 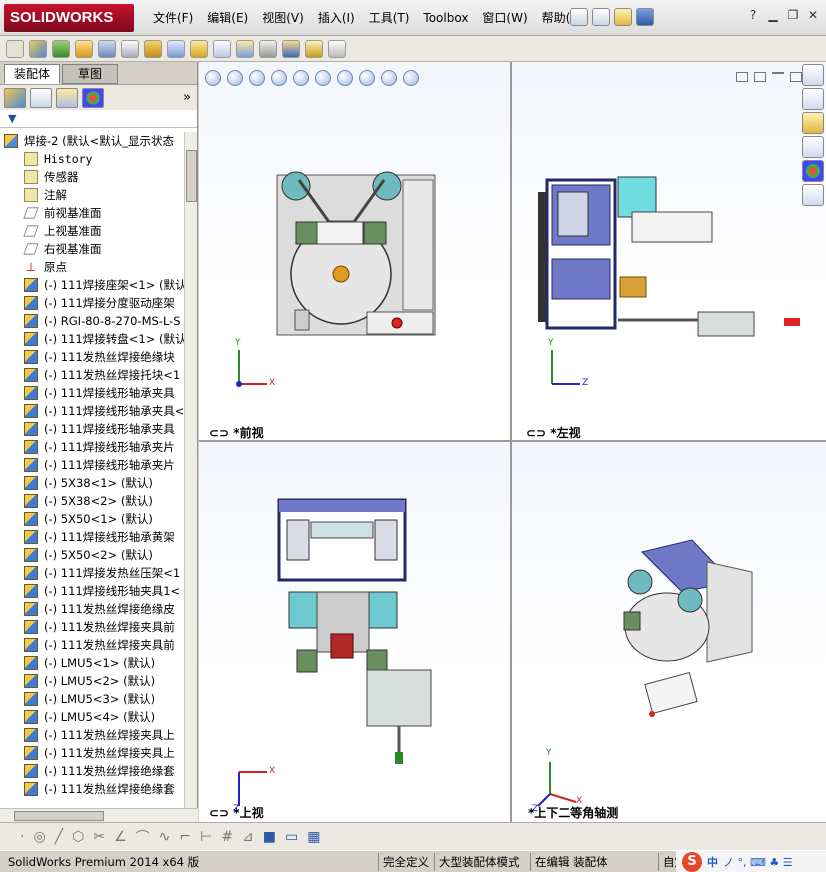 I want to click on angle-icon: ∠, so click(x=120, y=837).